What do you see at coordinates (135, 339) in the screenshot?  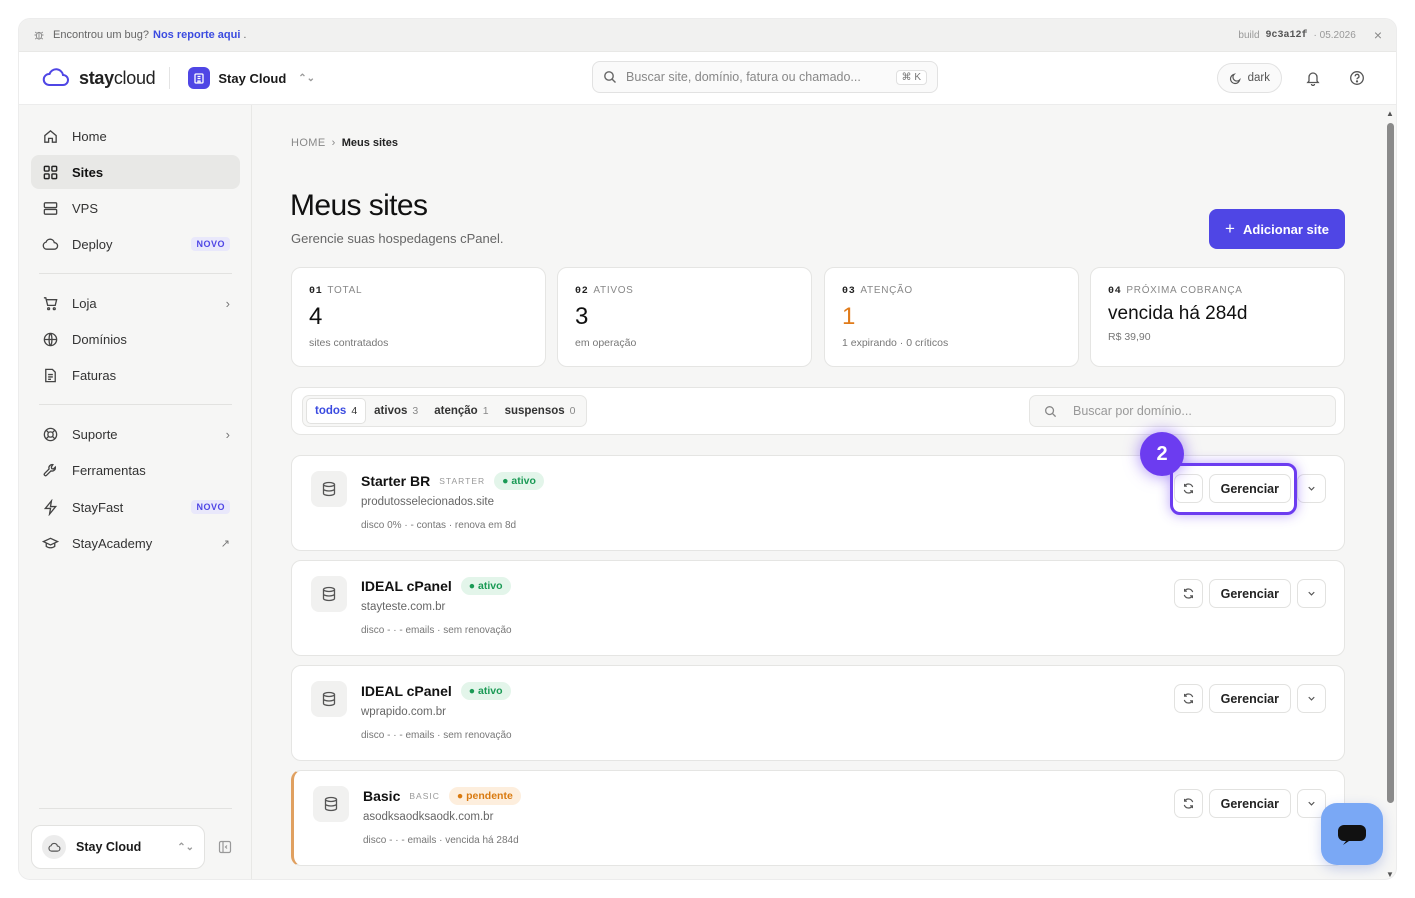 I see `sidebar-item-dominios: Domínios` at bounding box center [135, 339].